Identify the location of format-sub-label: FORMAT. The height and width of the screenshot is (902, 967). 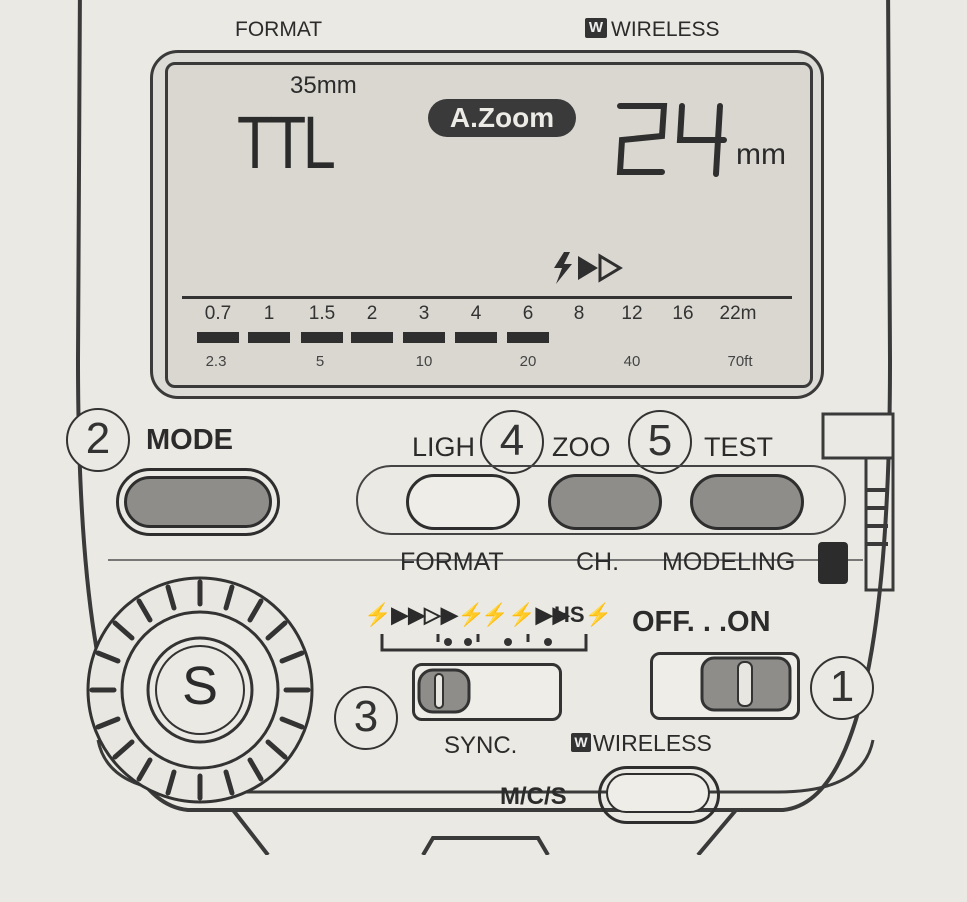
(452, 562).